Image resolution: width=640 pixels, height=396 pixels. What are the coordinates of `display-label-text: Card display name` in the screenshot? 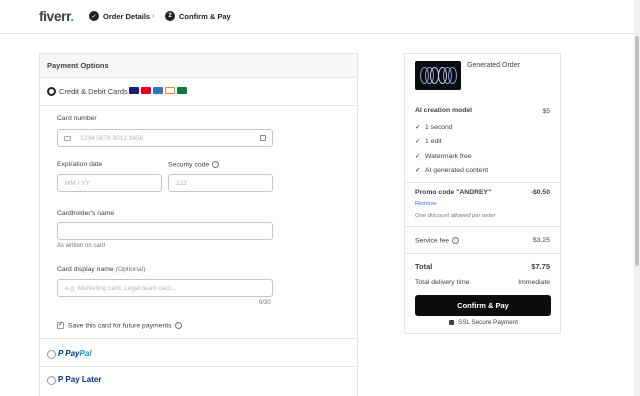 It's located at (85, 269).